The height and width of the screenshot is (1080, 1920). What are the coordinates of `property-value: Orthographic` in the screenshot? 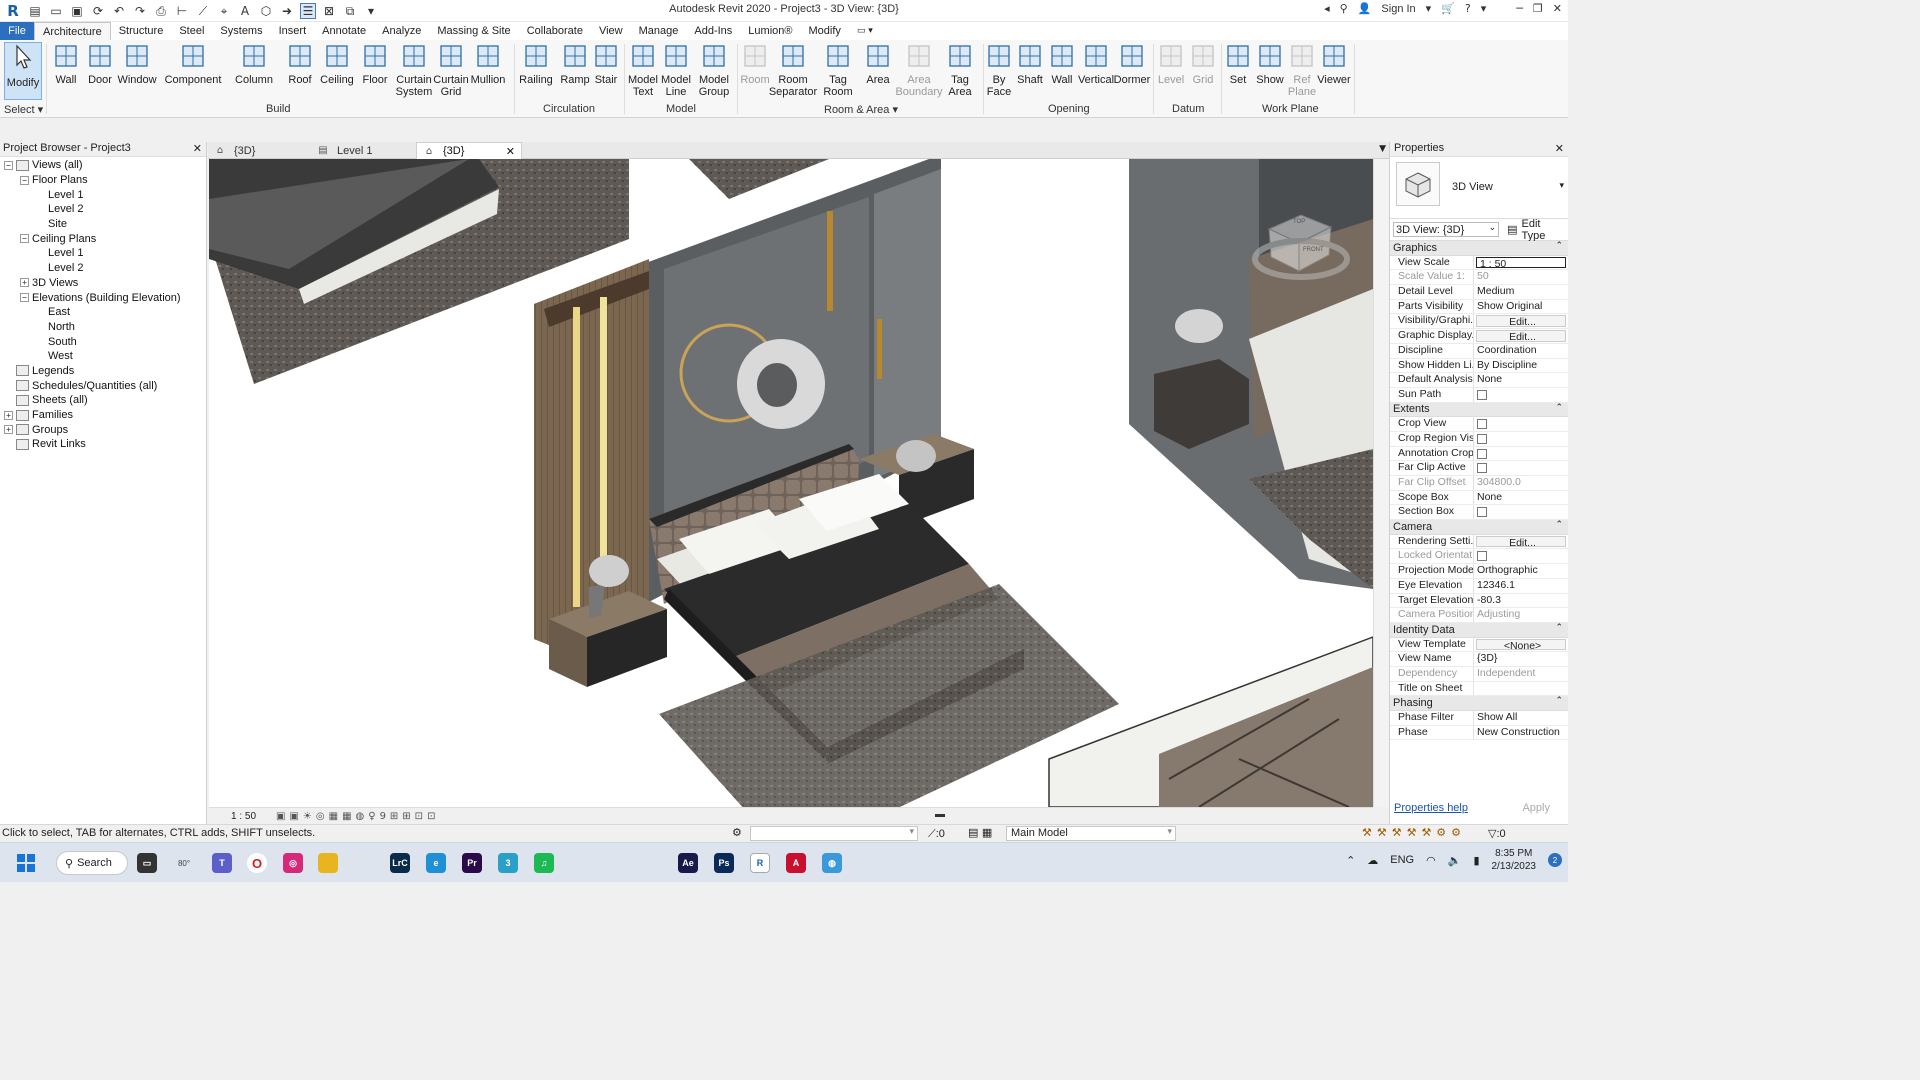 It's located at (1521, 571).